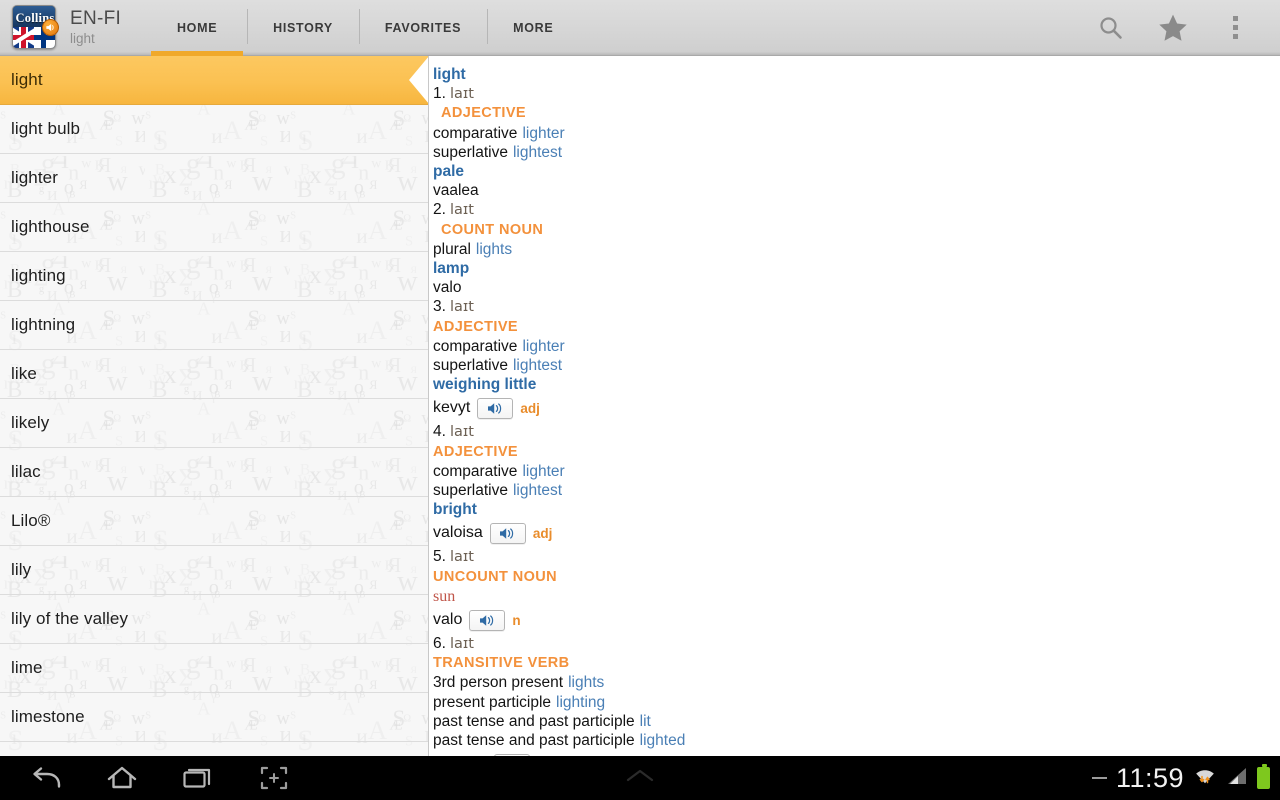 The image size is (1280, 800). Describe the element at coordinates (1263, 776) in the screenshot. I see `battery-full-icon` at that location.